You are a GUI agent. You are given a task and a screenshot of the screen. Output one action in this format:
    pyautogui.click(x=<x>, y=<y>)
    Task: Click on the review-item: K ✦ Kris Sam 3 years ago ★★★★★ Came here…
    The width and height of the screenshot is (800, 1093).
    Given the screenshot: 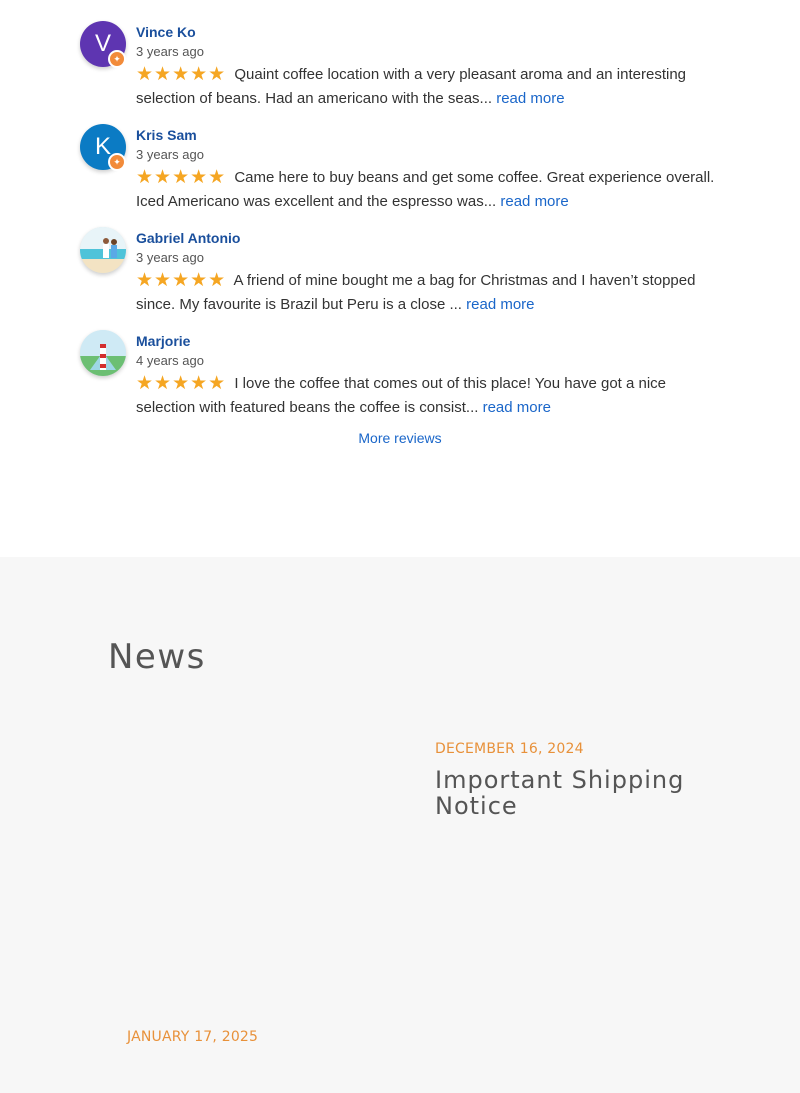 What is the action you would take?
    pyautogui.click(x=400, y=174)
    